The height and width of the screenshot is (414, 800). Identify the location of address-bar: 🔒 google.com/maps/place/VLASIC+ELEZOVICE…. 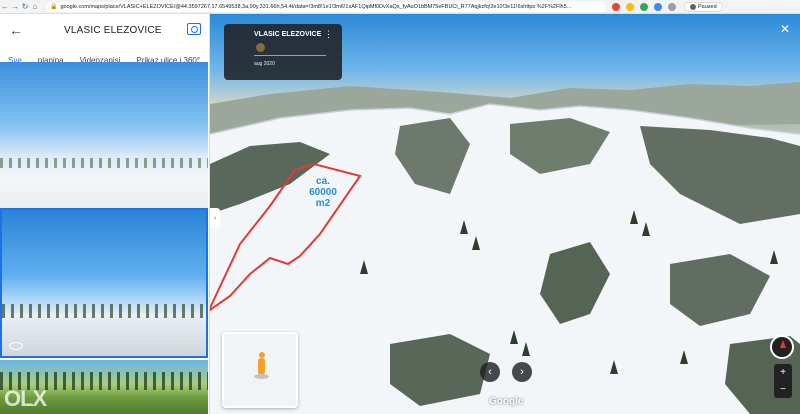
(326, 6).